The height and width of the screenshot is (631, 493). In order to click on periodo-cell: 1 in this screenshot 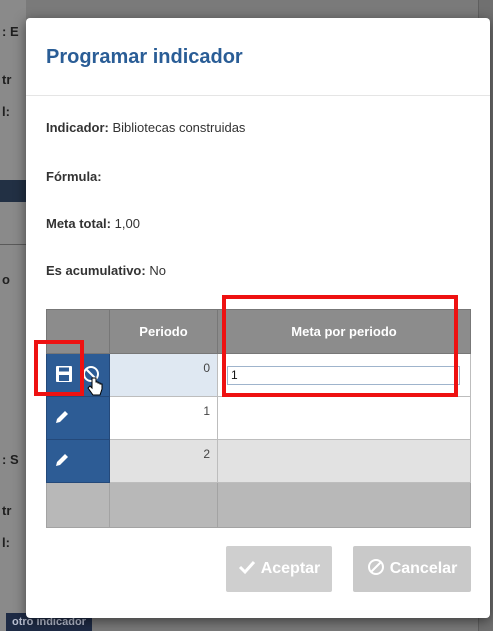, I will do `click(163, 418)`.